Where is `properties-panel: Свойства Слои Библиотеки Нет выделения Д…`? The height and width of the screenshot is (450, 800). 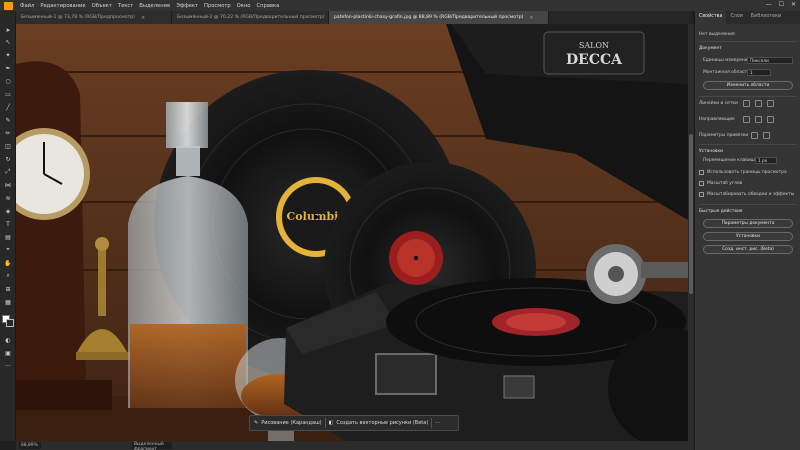 properties-panel: Свойства Слои Библиотеки Нет выделения Д… is located at coordinates (747, 230).